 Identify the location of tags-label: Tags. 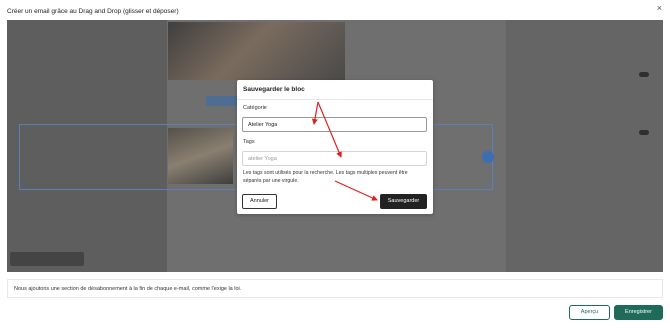
(249, 142).